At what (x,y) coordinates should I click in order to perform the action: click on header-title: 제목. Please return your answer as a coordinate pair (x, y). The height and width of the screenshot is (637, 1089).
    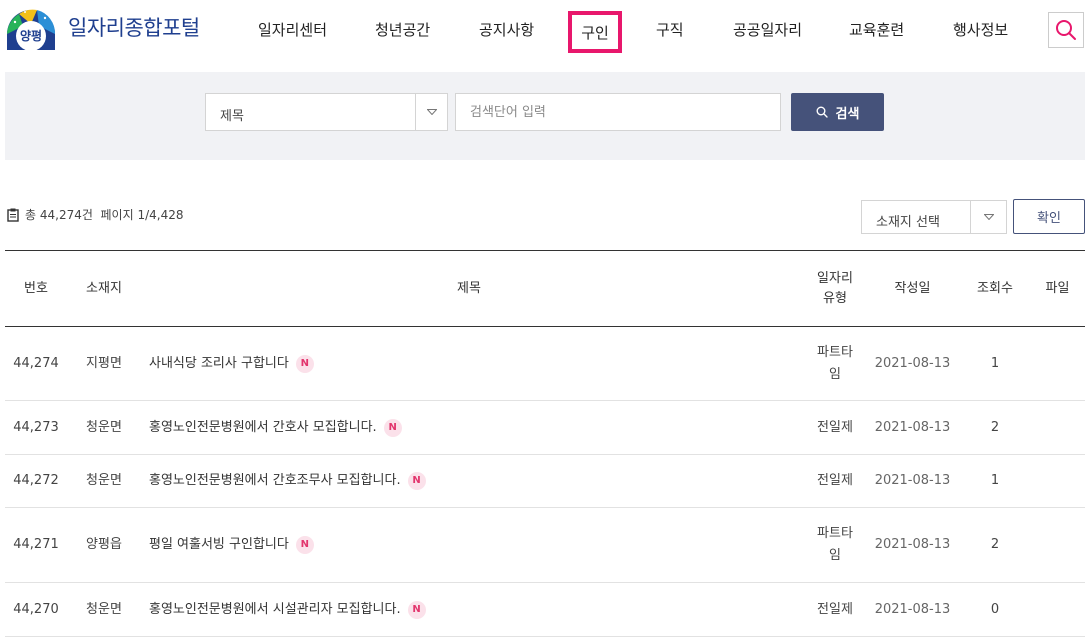
    Looking at the image, I should click on (469, 288).